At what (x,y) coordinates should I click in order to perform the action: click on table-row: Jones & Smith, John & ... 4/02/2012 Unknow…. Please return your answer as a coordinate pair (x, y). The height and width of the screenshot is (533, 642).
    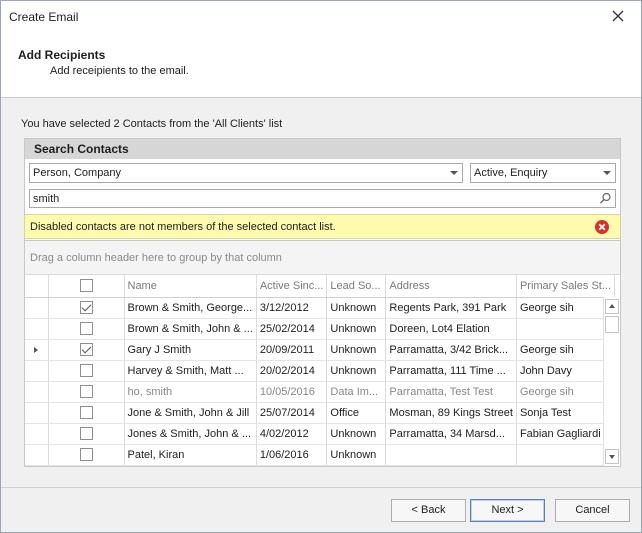
    Looking at the image, I should click on (320, 434).